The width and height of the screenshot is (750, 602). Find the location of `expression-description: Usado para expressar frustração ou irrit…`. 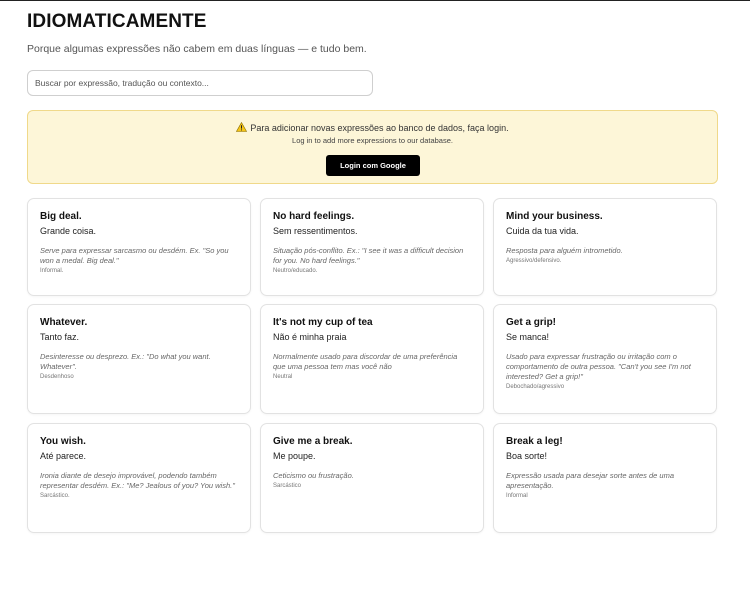

expression-description: Usado para expressar frustração ou irrit… is located at coordinates (598, 366).